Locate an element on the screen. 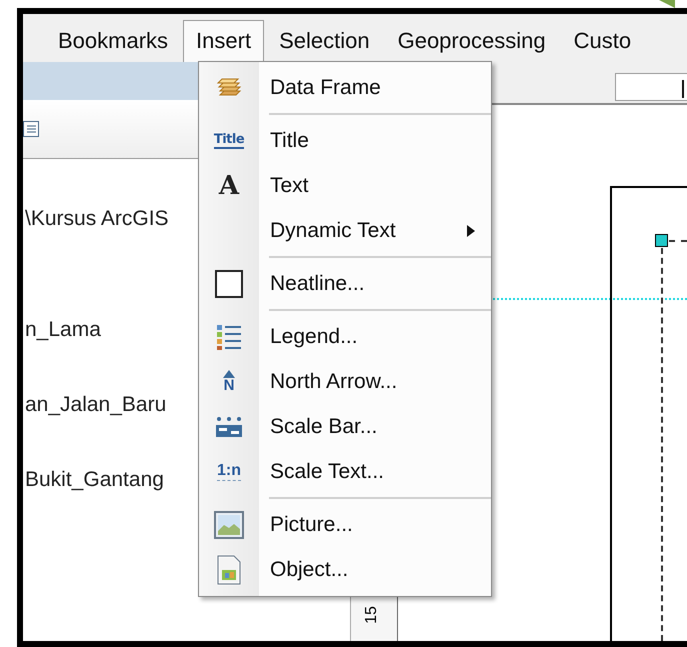  scale-field is located at coordinates (651, 87).